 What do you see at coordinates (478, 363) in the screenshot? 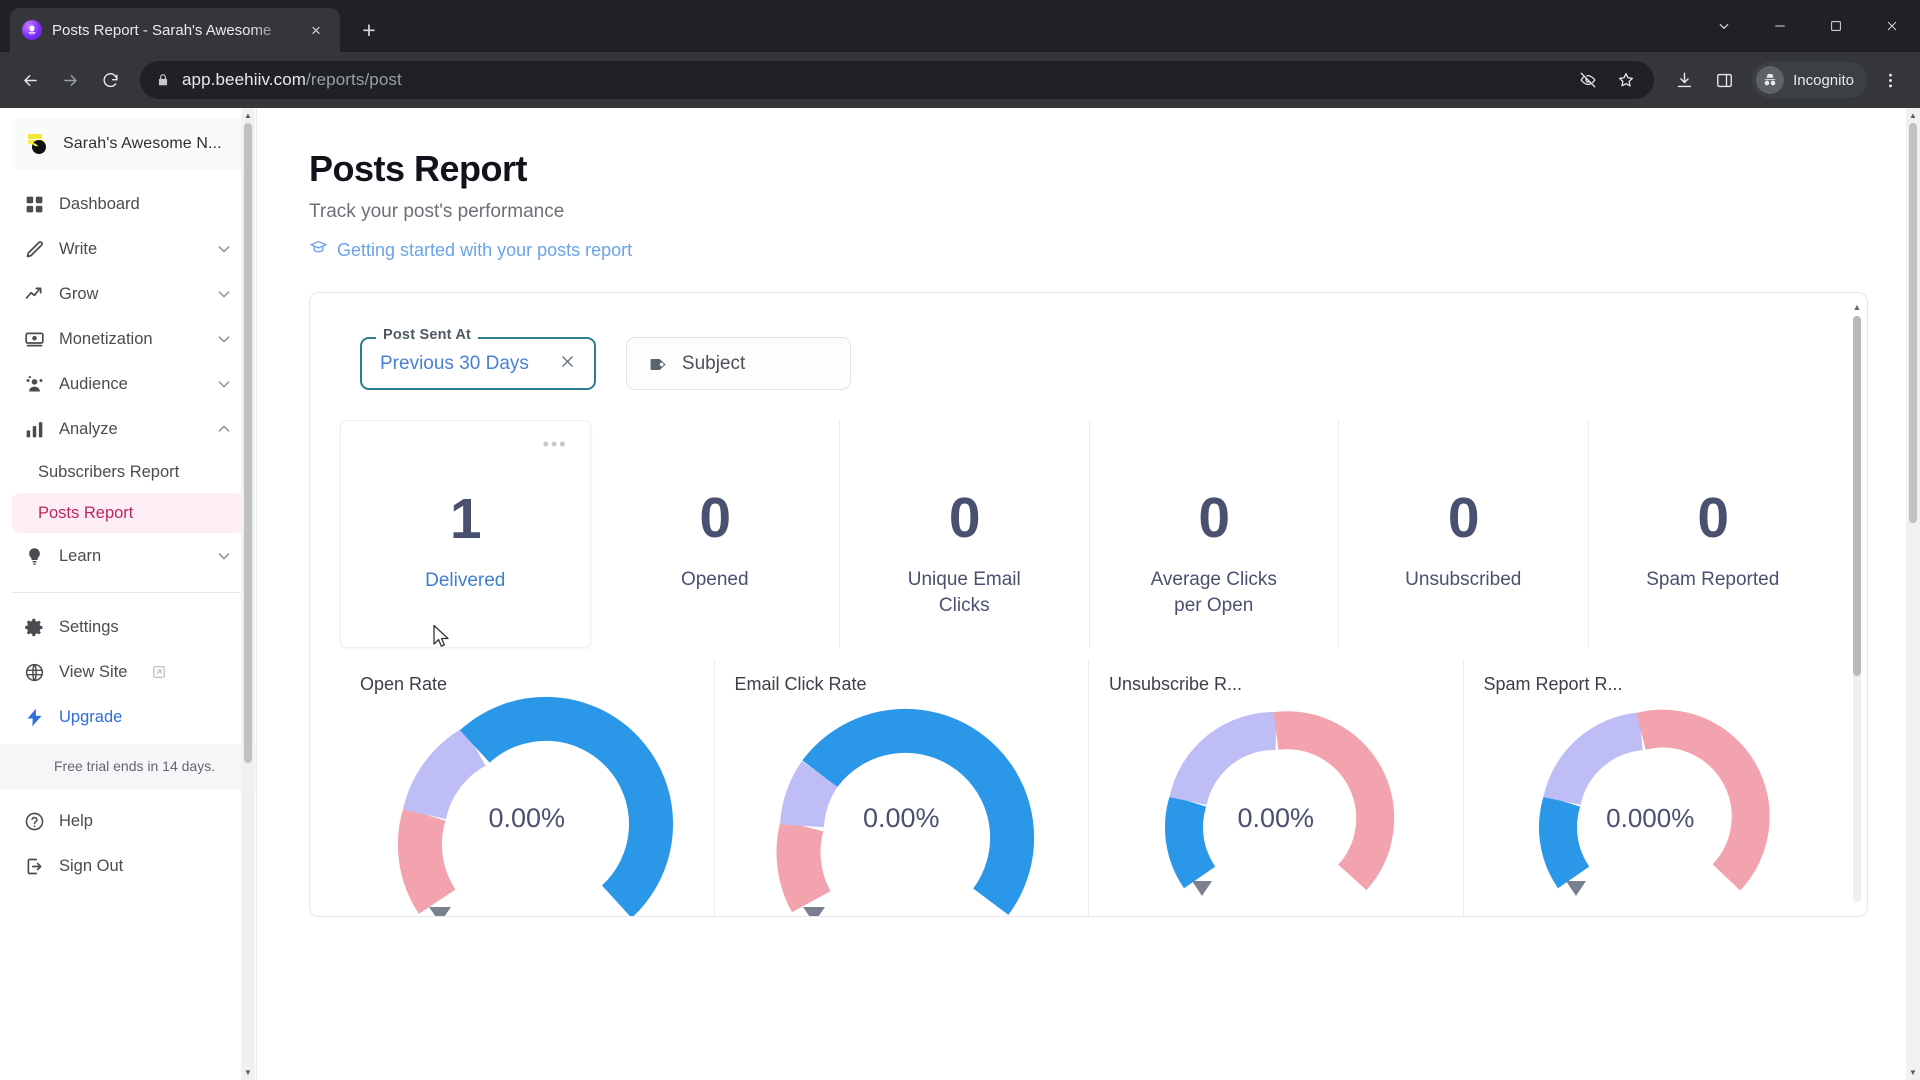
I see `filter-chip: Previous 30 Days` at bounding box center [478, 363].